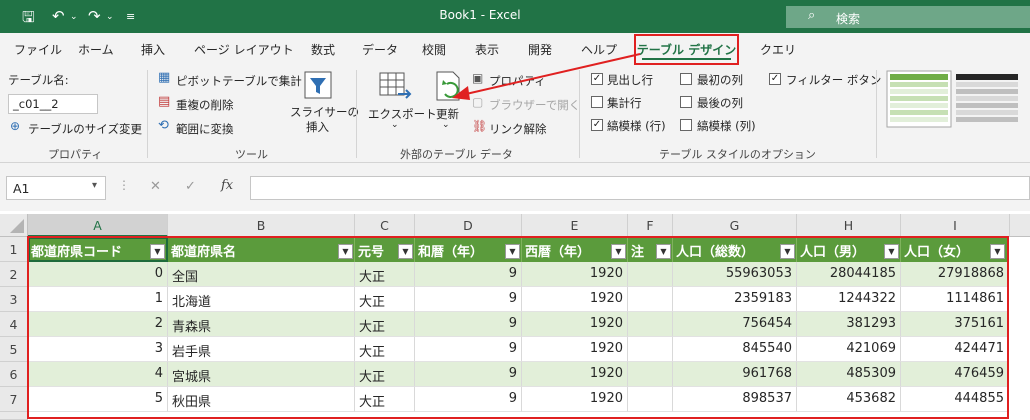 The width and height of the screenshot is (1030, 420). Describe the element at coordinates (955, 349) in the screenshot. I see `table-cell: 424471` at that location.